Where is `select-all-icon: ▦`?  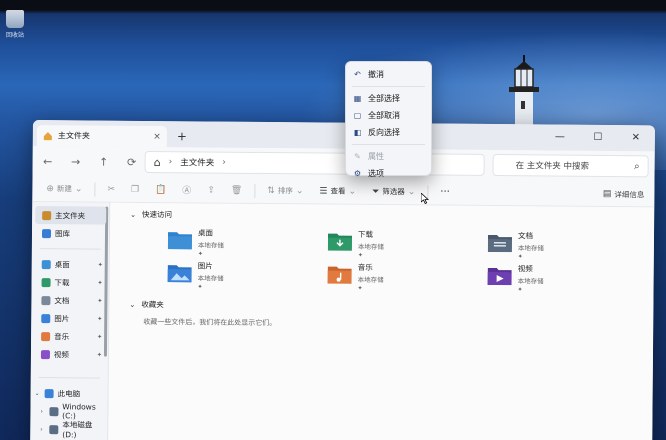 select-all-icon: ▦ is located at coordinates (357, 98).